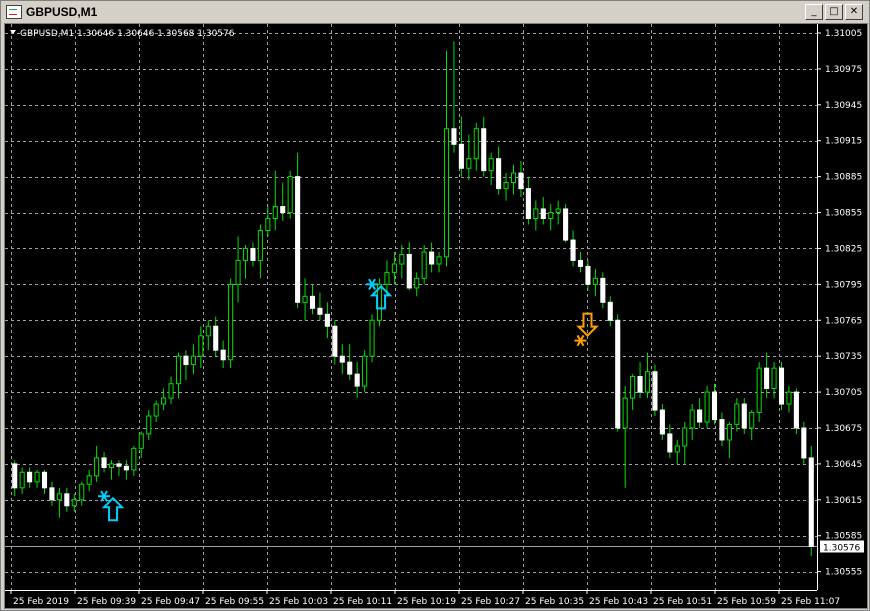  Describe the element at coordinates (854, 12) in the screenshot. I see `close-button: ✕` at that location.